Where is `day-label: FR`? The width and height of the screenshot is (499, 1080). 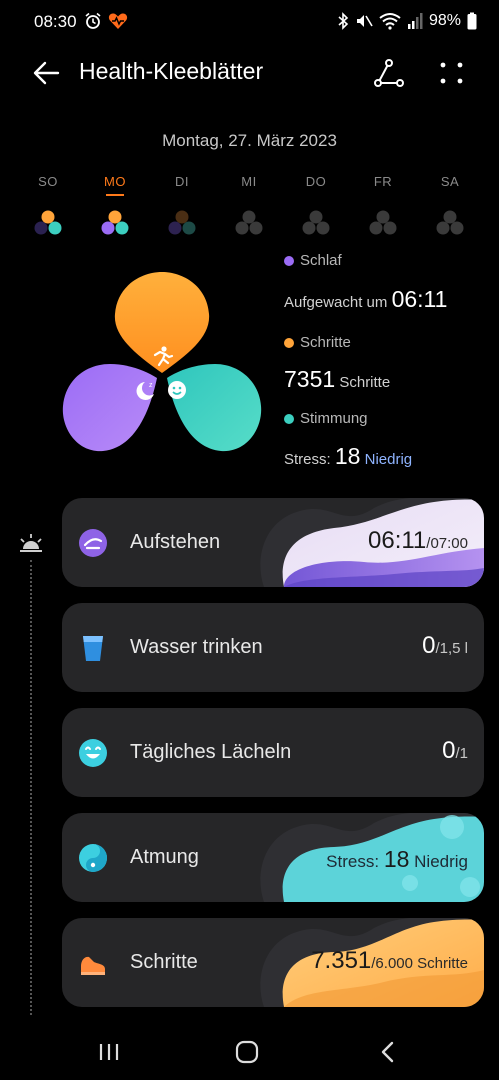
day-label: FR is located at coordinates (383, 181).